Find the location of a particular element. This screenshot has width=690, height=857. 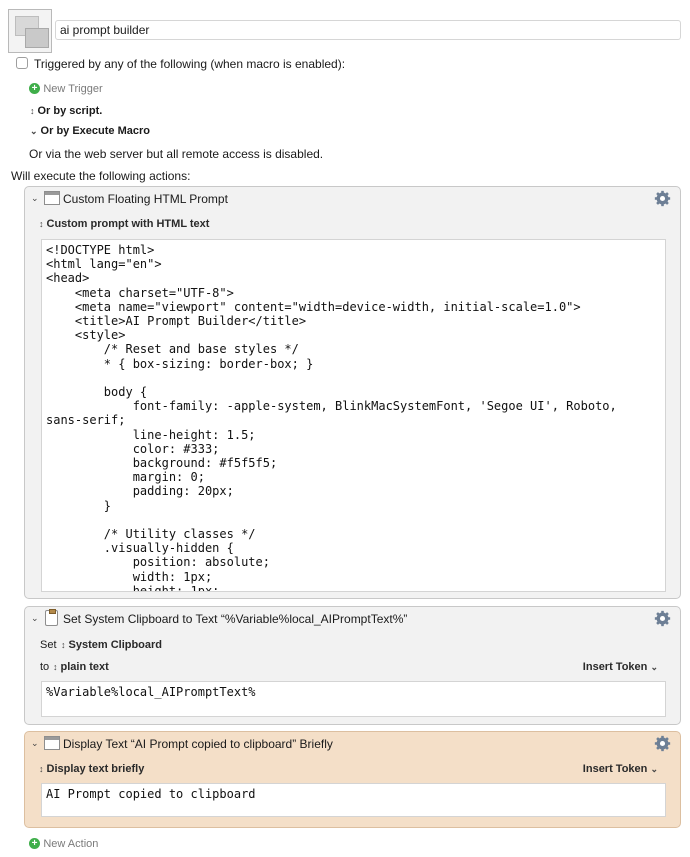

trigger-enabled-checkbox is located at coordinates (22, 63).